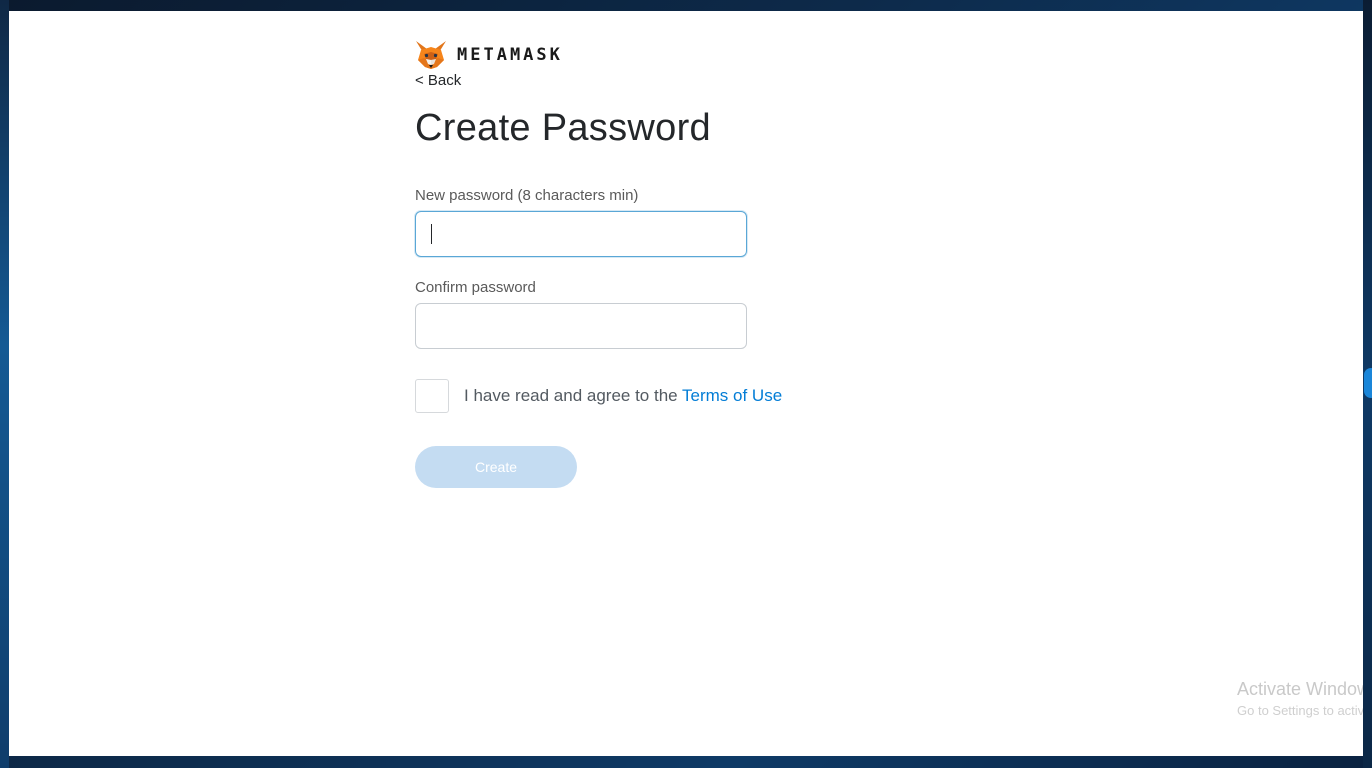 The height and width of the screenshot is (768, 1372). What do you see at coordinates (510, 55) in the screenshot?
I see `brand-name: METAMASK` at bounding box center [510, 55].